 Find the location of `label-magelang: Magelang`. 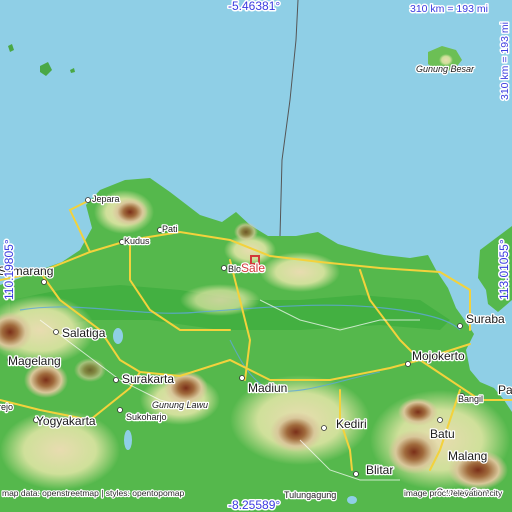

label-magelang: Magelang is located at coordinates (34, 361).